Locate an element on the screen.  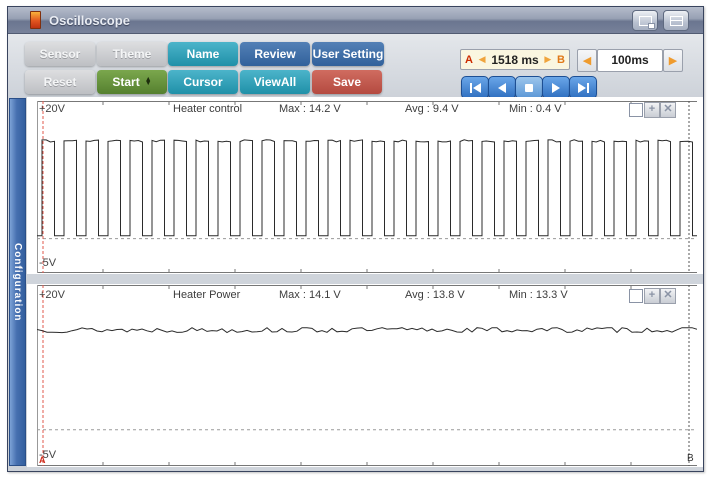
timebase-value: 100ms is located at coordinates (630, 60).